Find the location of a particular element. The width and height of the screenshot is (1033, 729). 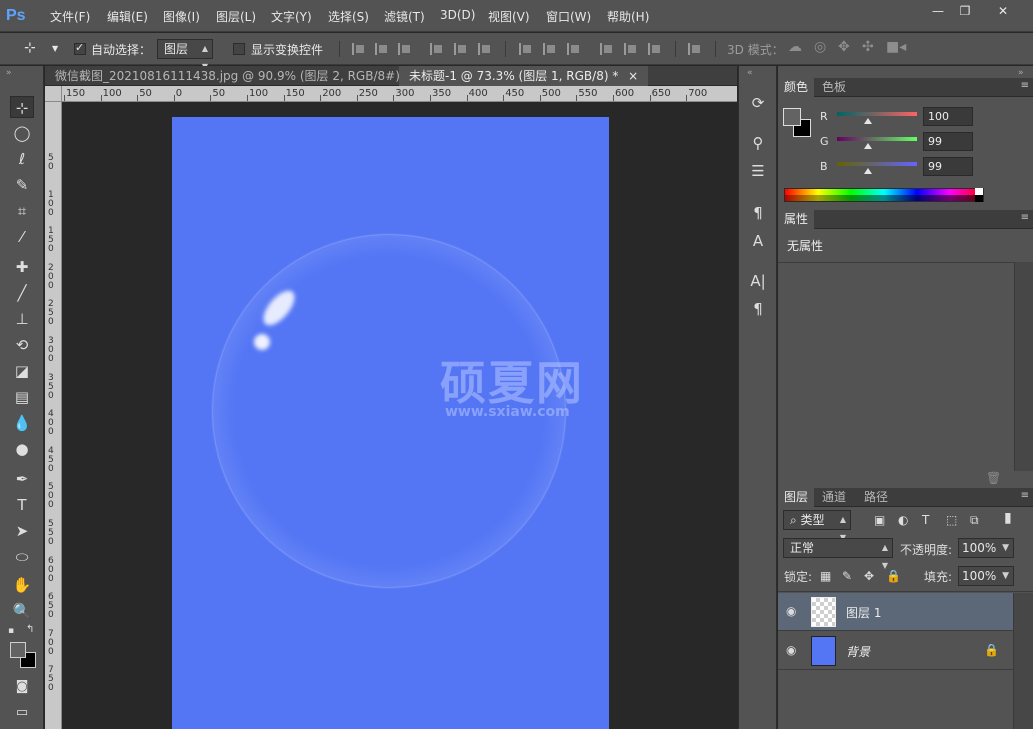

history-brush-icon: ⟲ is located at coordinates (22, 345).